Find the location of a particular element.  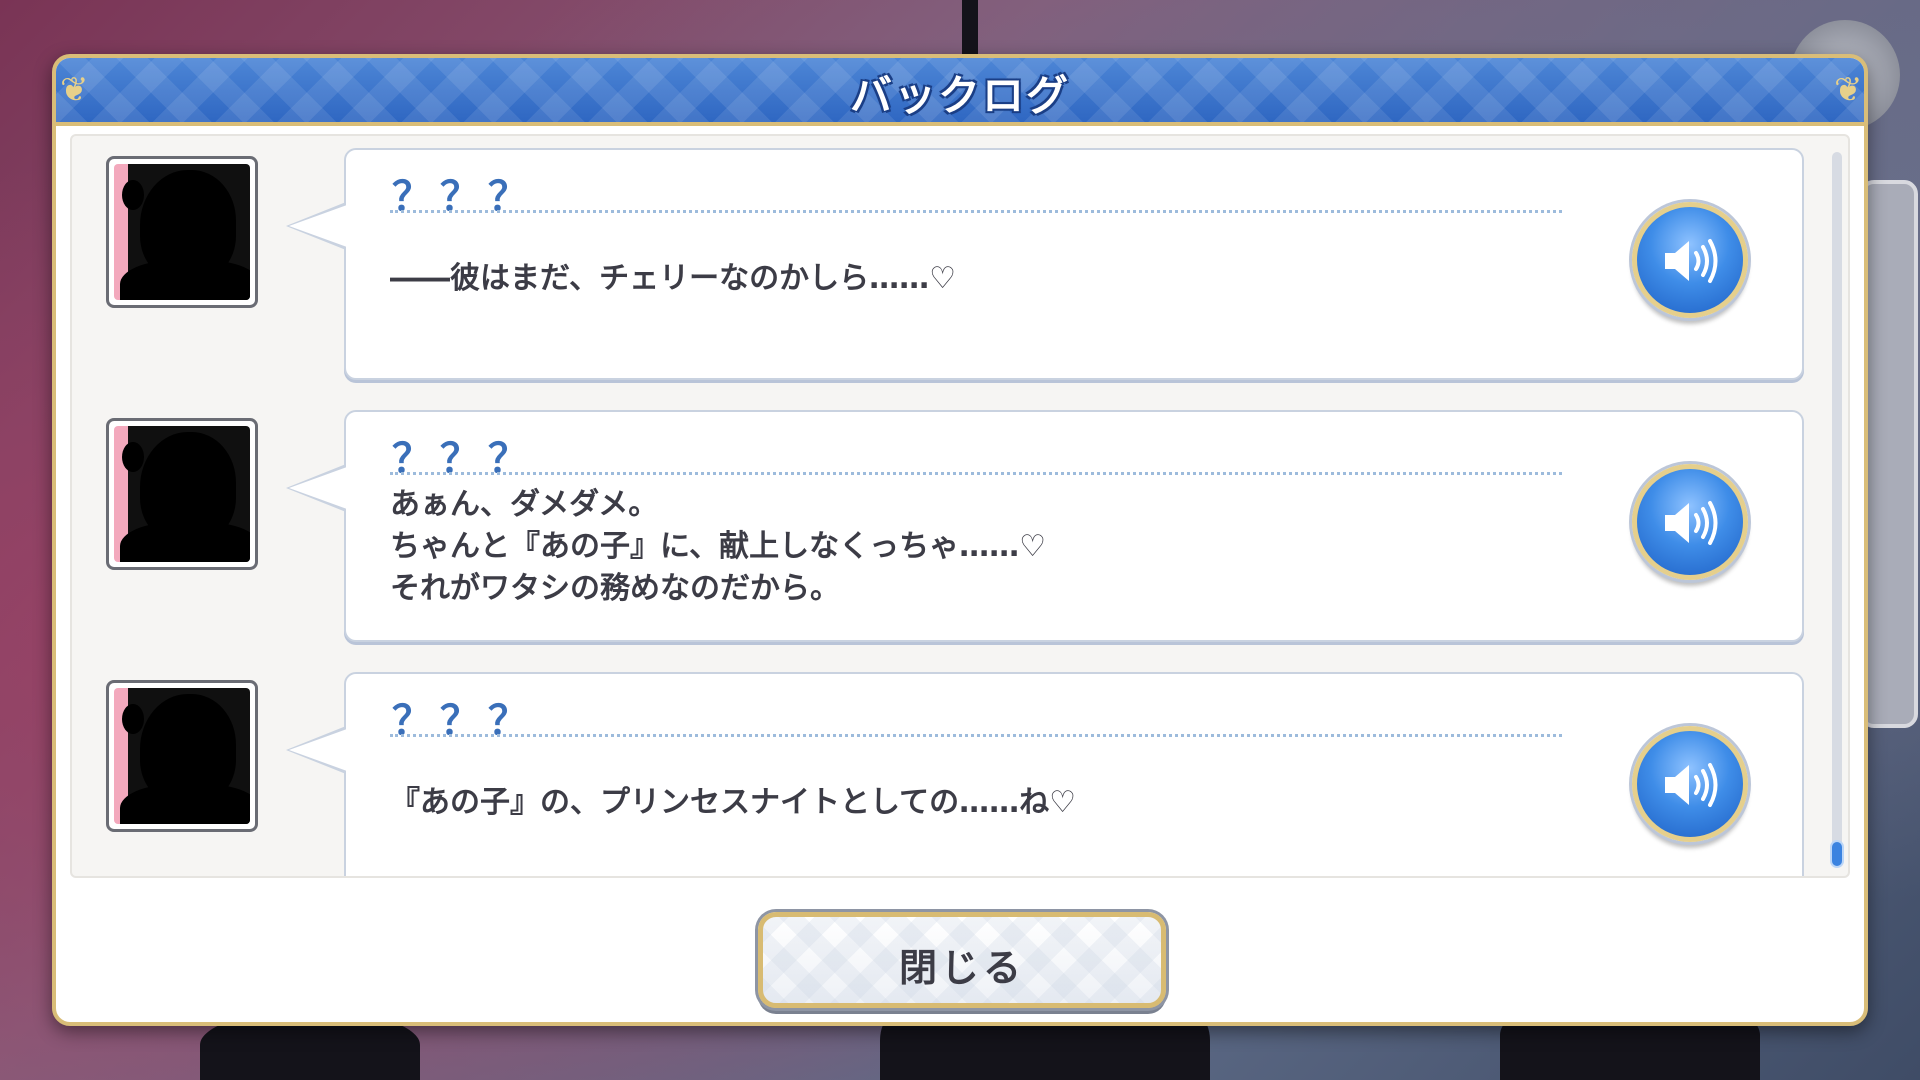

dialog-header: ❦ バックログ ❦ is located at coordinates (960, 92).